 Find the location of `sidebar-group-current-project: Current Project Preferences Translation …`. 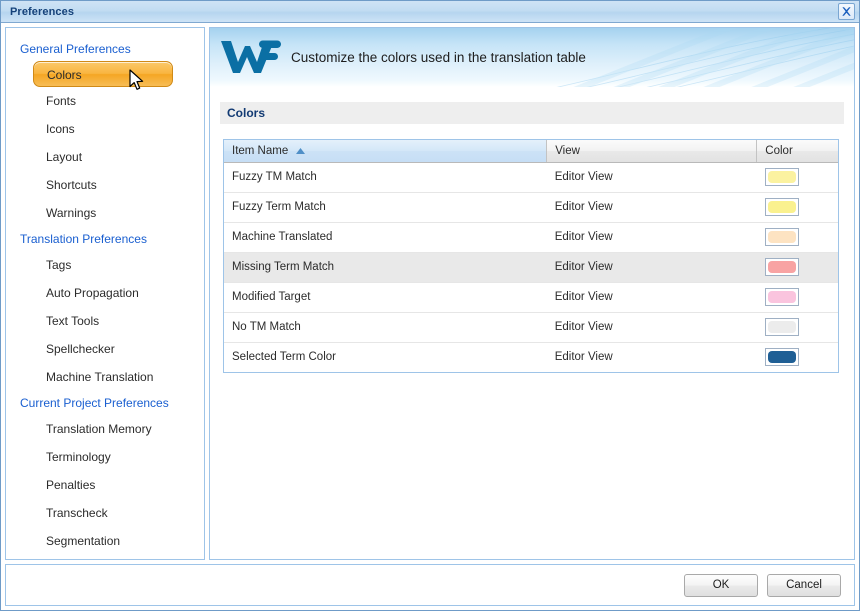

sidebar-group-current-project: Current Project Preferences Translation … is located at coordinates (105, 473).